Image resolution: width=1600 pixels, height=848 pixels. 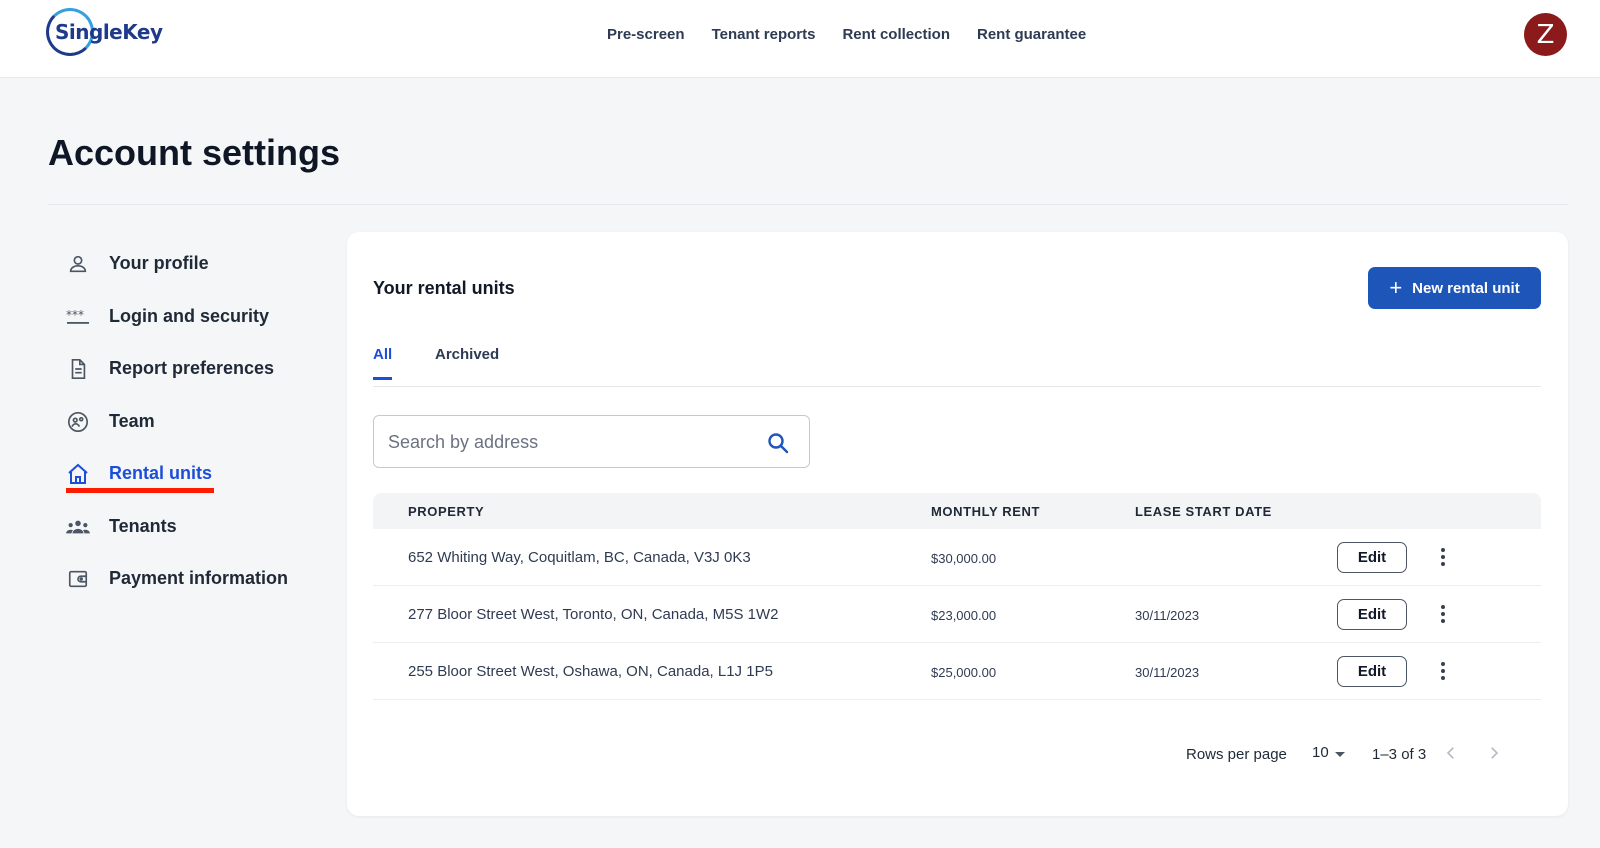 I want to click on monthly-rent: $23,000.00, so click(x=964, y=615).